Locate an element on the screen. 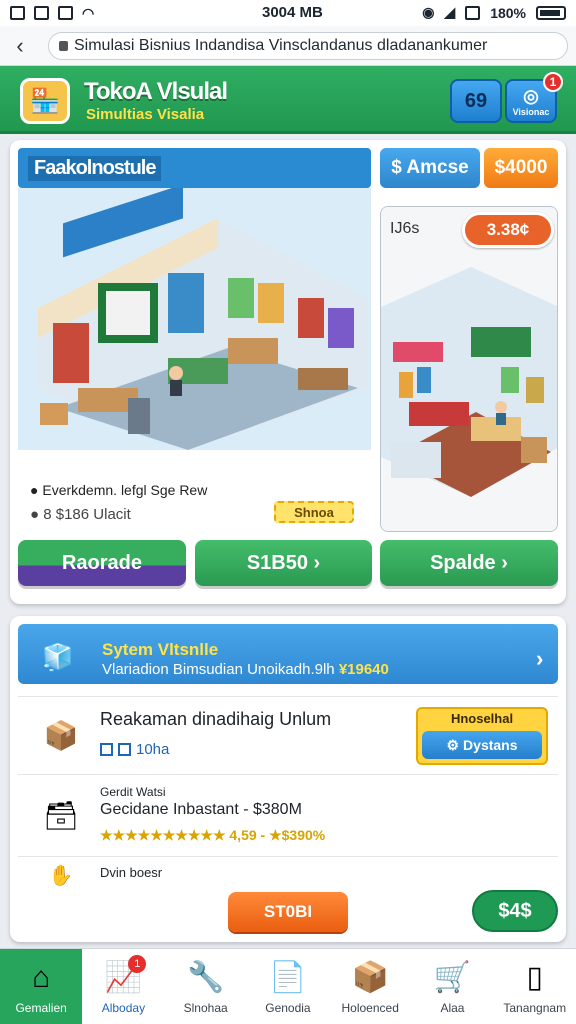 Image resolution: width=576 pixels, height=1024 pixels. system-subtitle-value: ¥19640 is located at coordinates (363, 669).